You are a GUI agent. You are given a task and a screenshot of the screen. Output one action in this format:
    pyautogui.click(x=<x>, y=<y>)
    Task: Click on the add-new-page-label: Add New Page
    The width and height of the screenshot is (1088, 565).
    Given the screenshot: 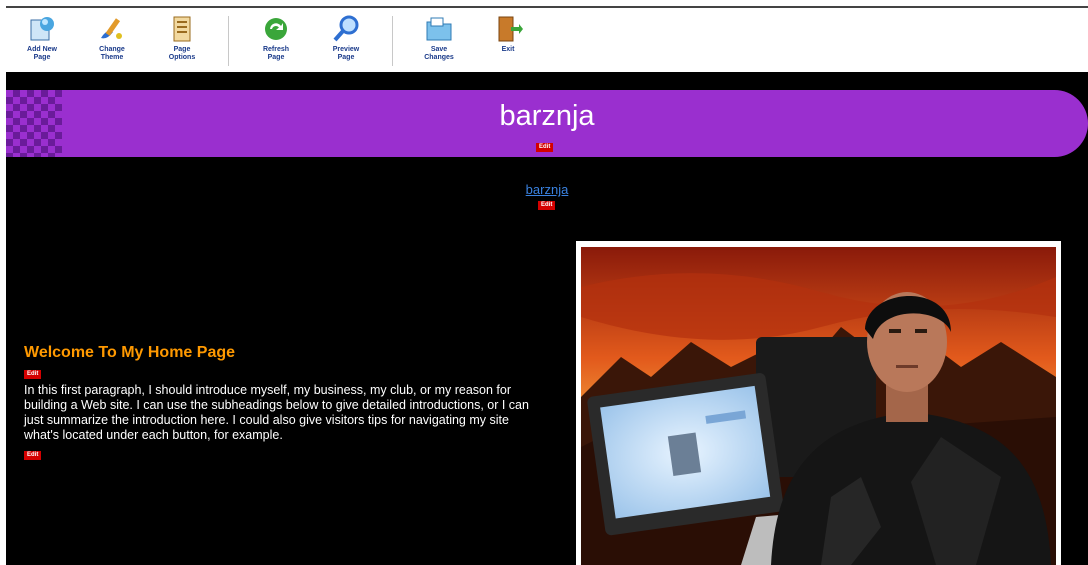 What is the action you would take?
    pyautogui.click(x=42, y=53)
    